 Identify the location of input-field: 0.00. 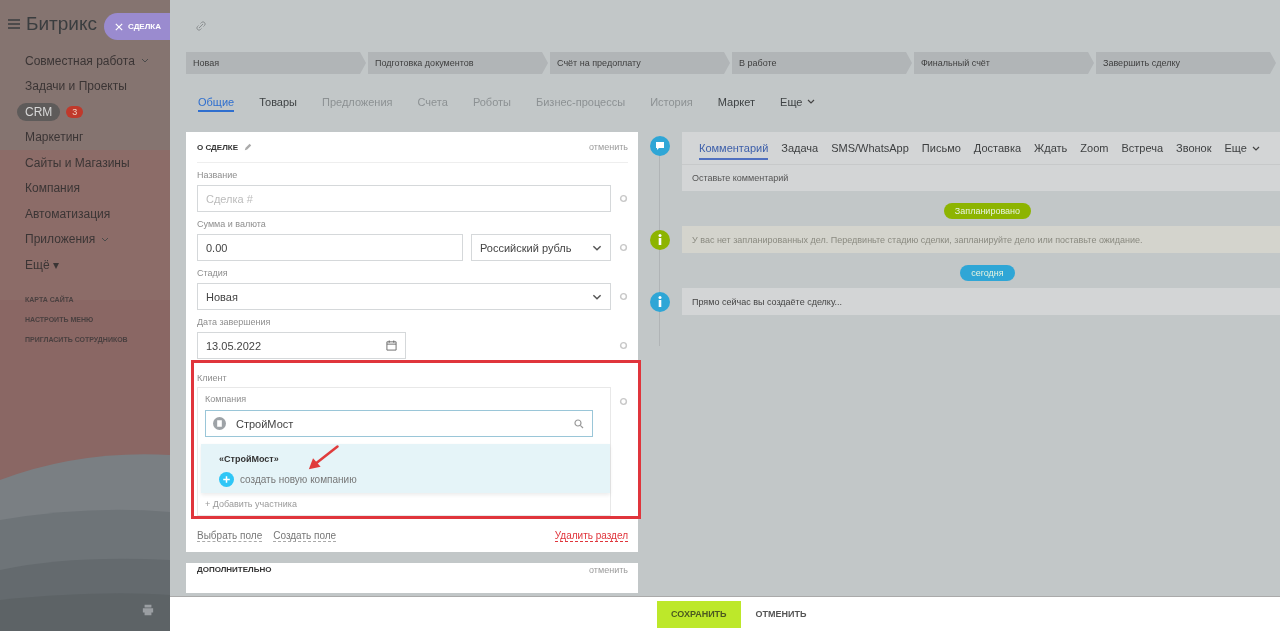
(330, 247).